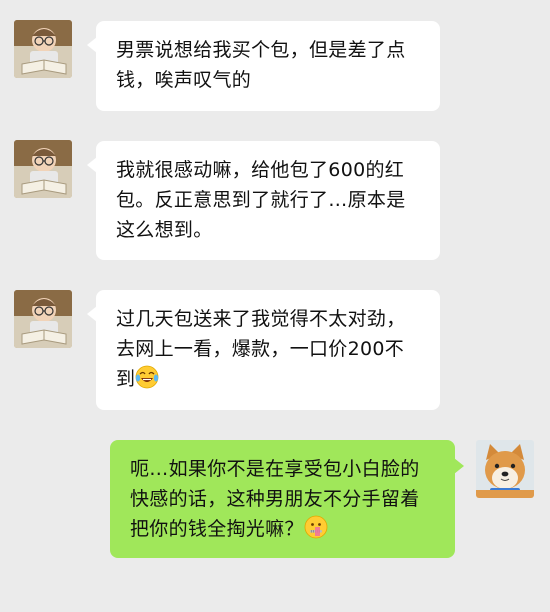  I want to click on shiba-inu-dog-avatar, so click(505, 469).